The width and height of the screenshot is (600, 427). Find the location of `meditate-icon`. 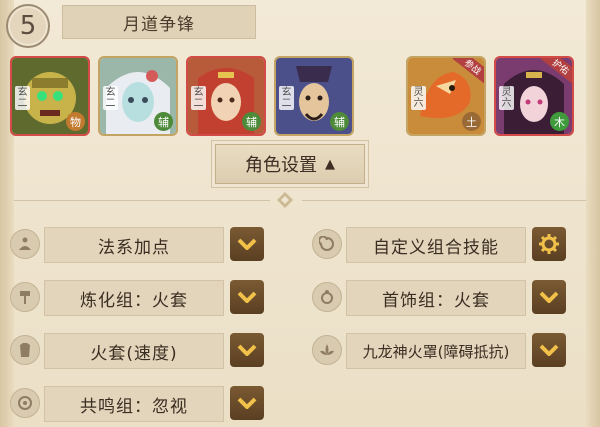

meditate-icon is located at coordinates (25, 244).